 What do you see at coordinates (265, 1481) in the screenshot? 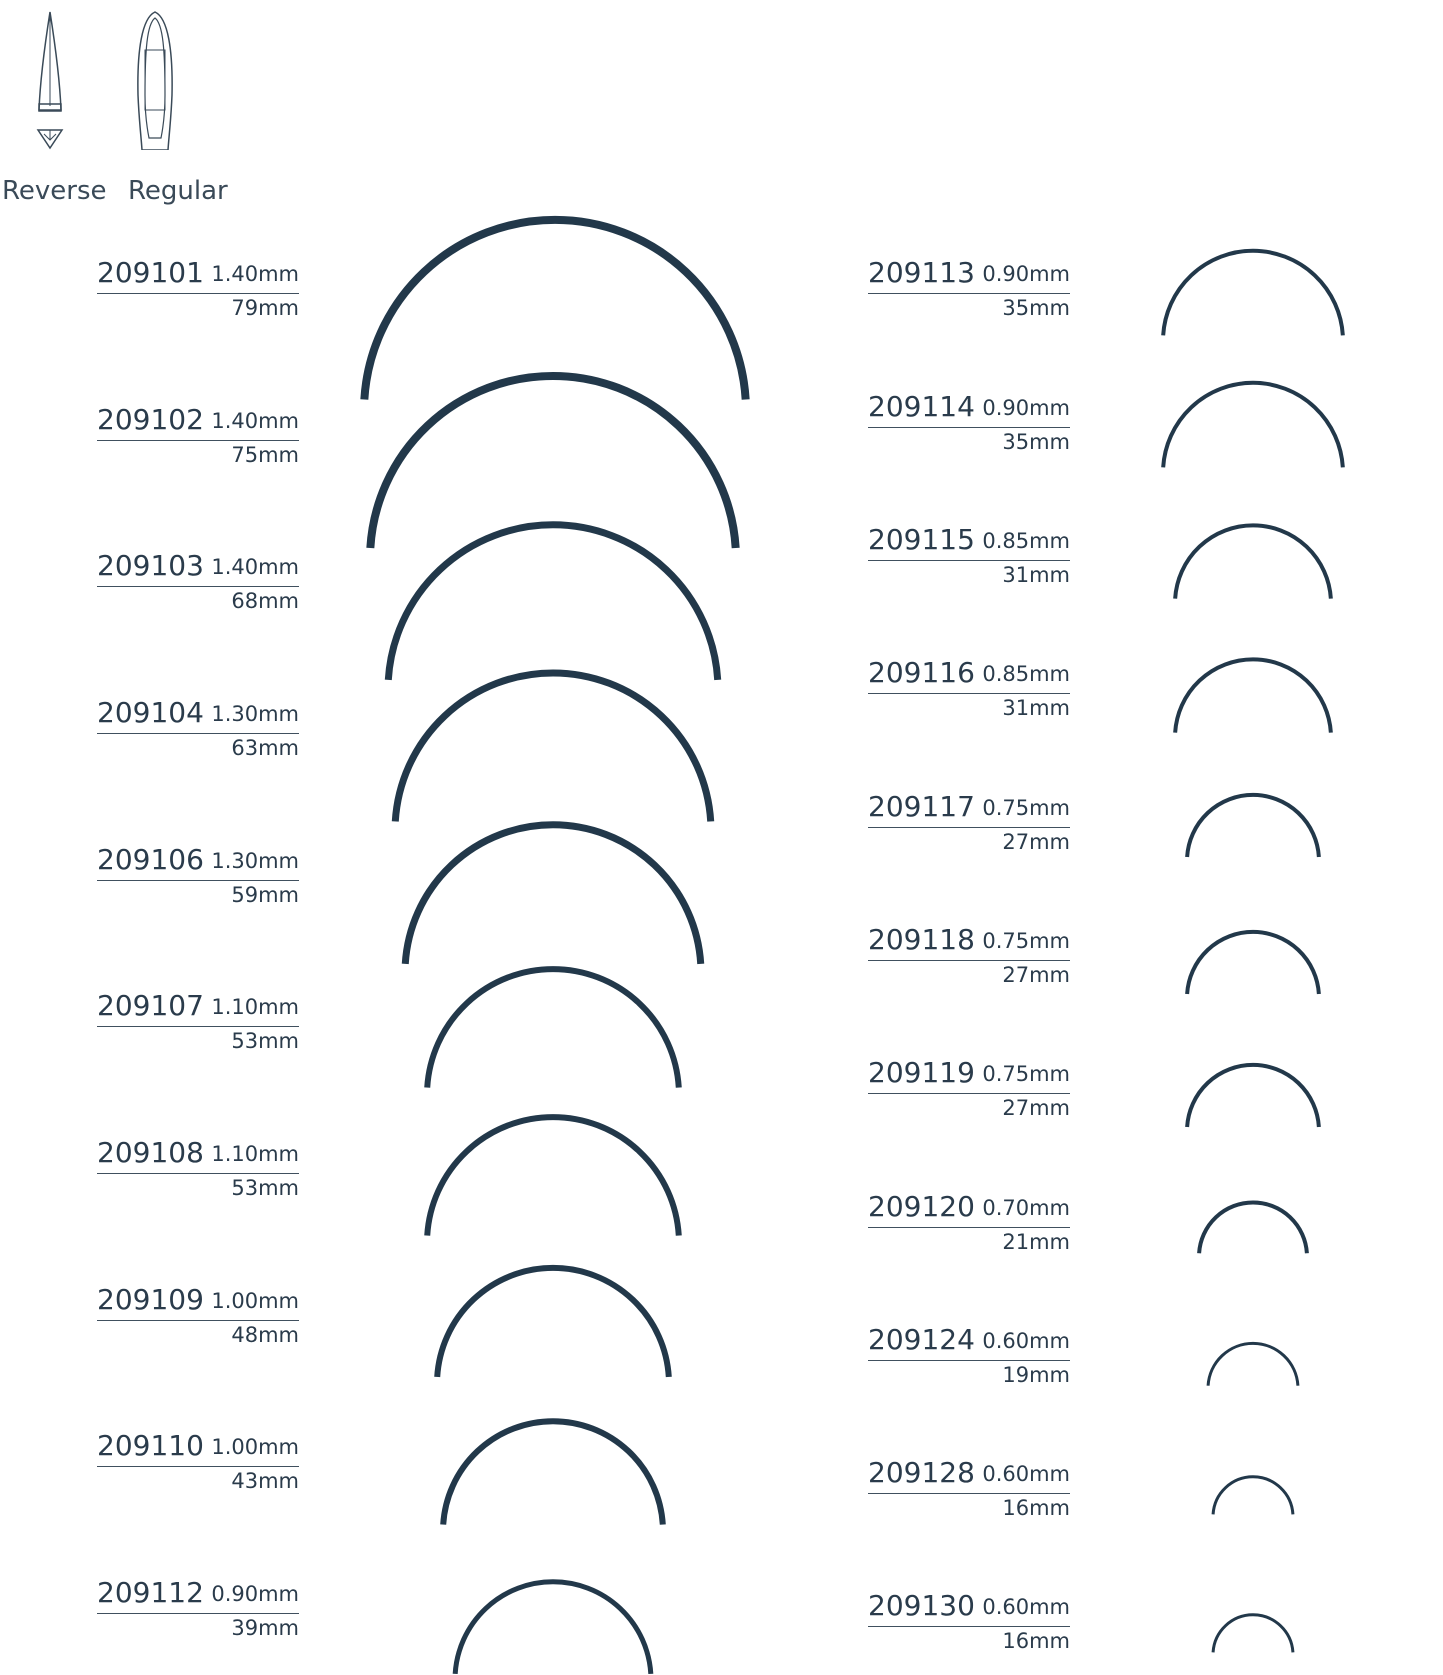
I see `needle-length: 43mm` at bounding box center [265, 1481].